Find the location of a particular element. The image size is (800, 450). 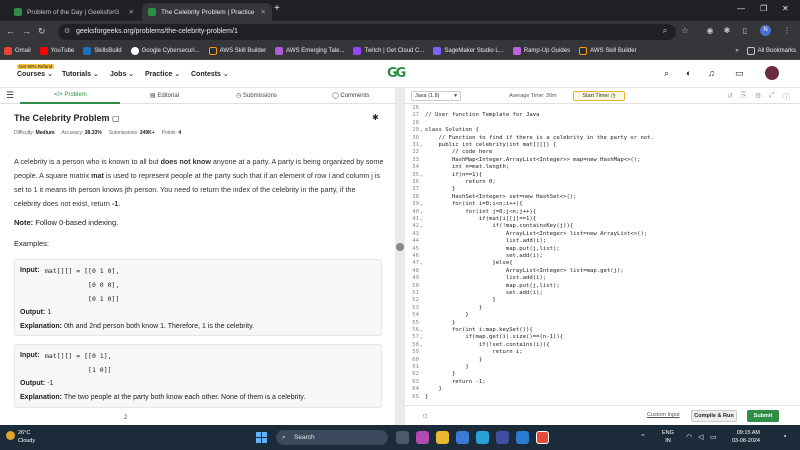

fullscreen-icon: ⤢ is located at coordinates (772, 96).